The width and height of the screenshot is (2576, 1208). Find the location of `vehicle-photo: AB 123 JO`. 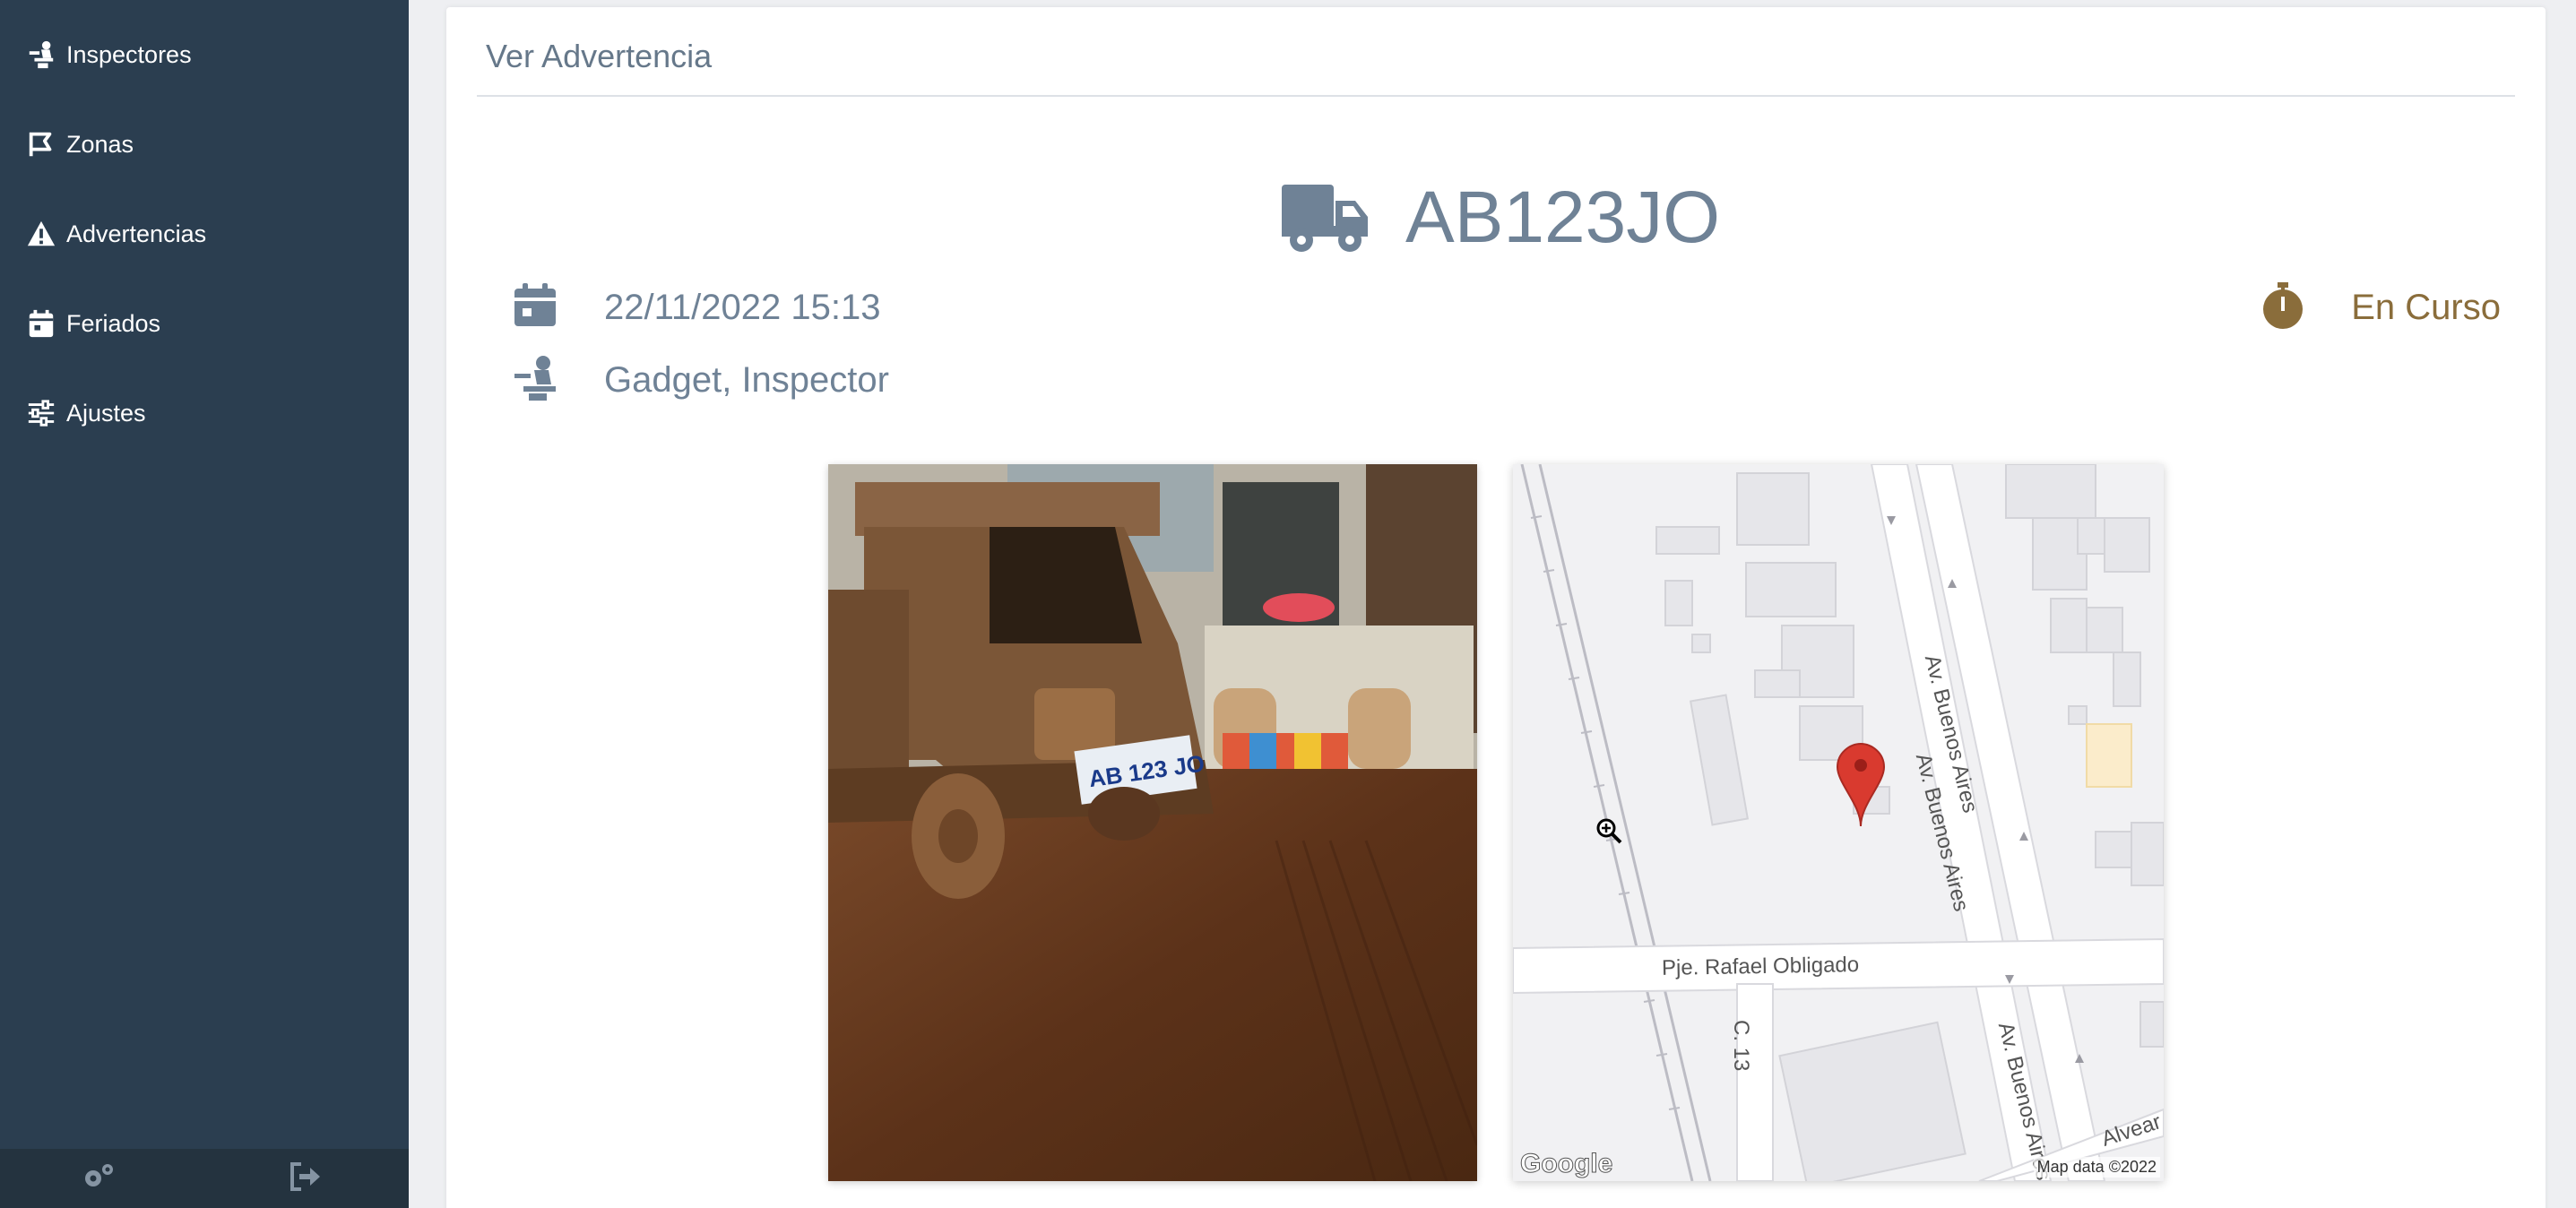

vehicle-photo: AB 123 JO is located at coordinates (1152, 822).